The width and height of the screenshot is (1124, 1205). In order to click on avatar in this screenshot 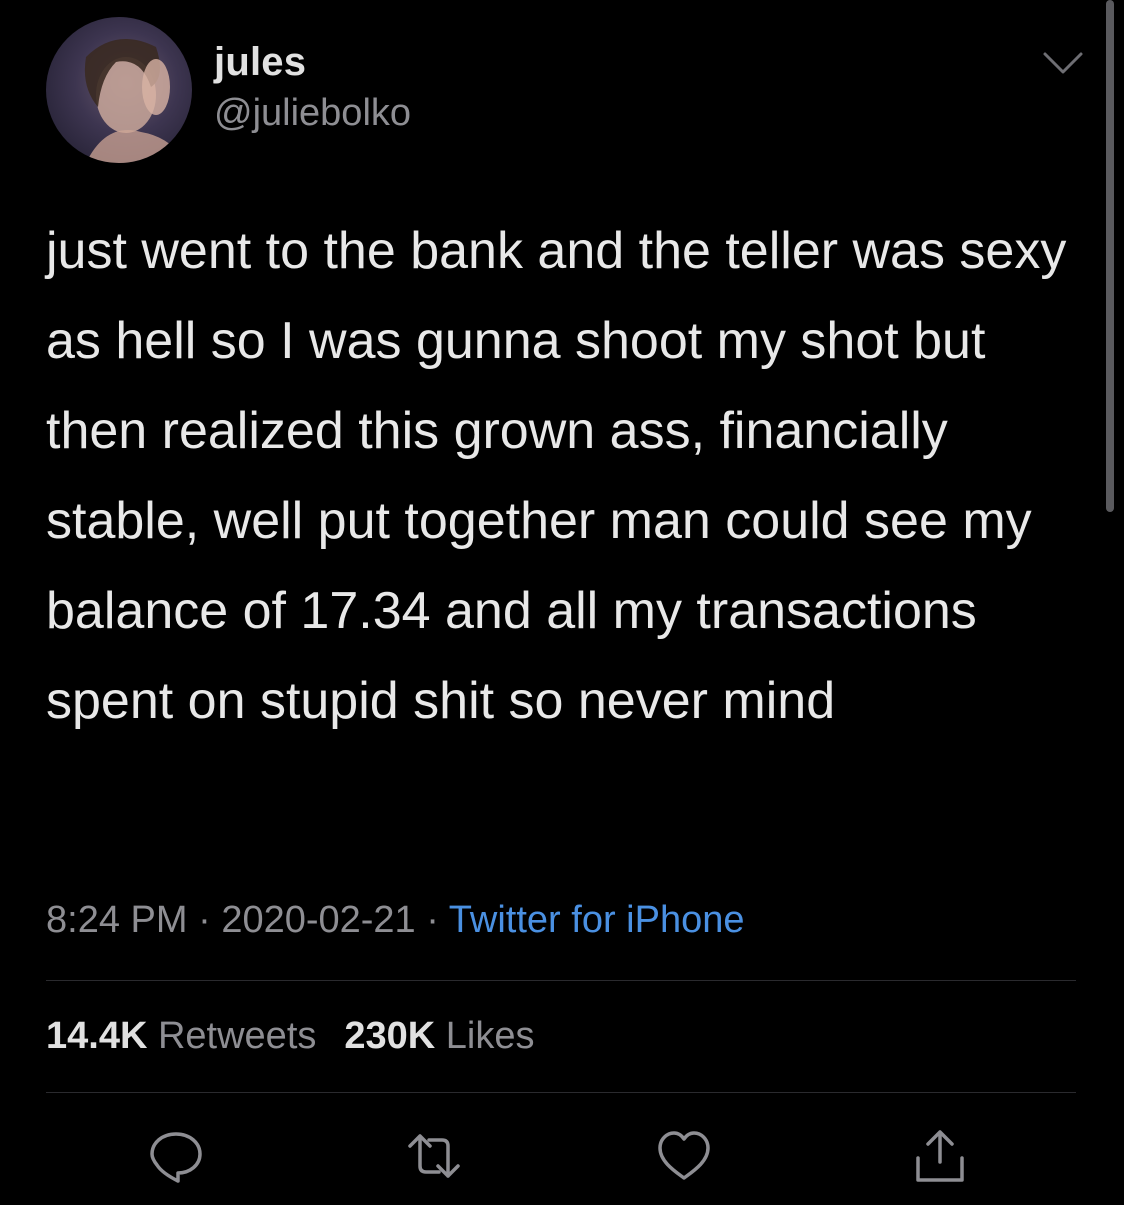, I will do `click(119, 90)`.